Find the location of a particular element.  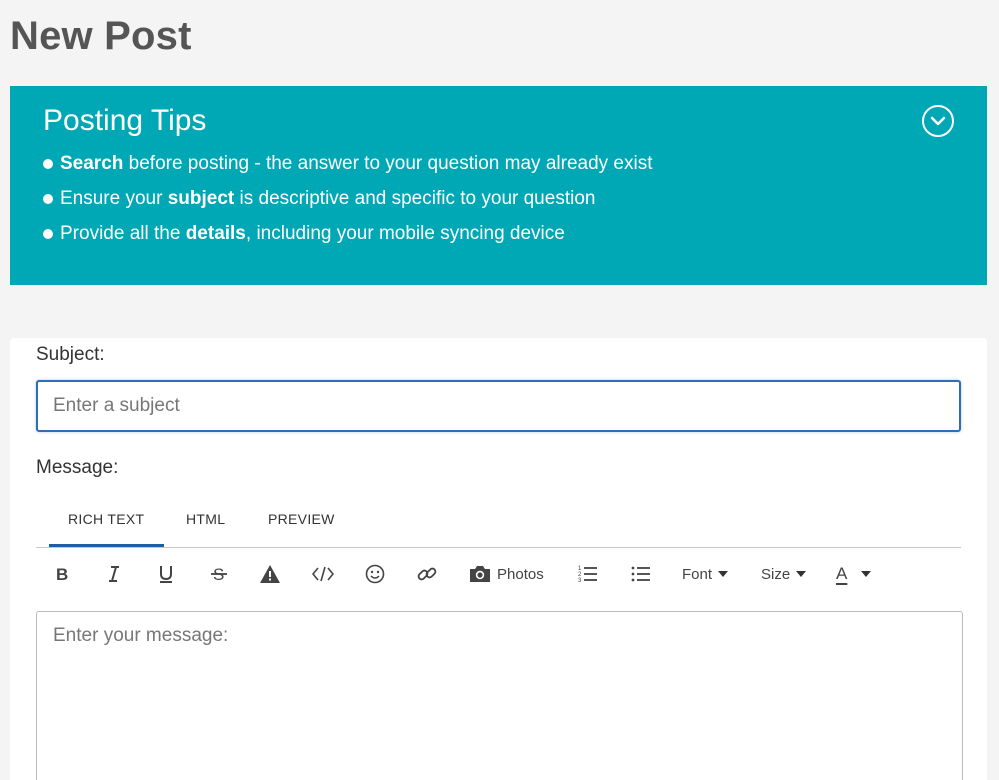

bold-icon: B is located at coordinates (62, 574).